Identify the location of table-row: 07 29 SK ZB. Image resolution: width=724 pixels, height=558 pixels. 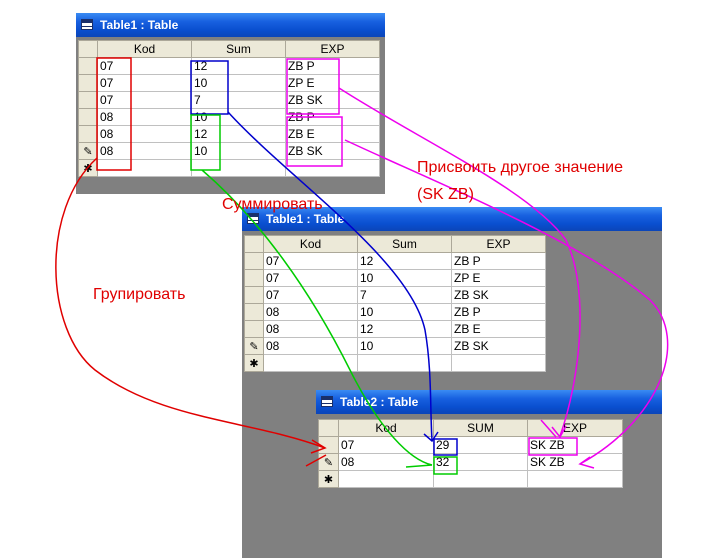
(470, 445).